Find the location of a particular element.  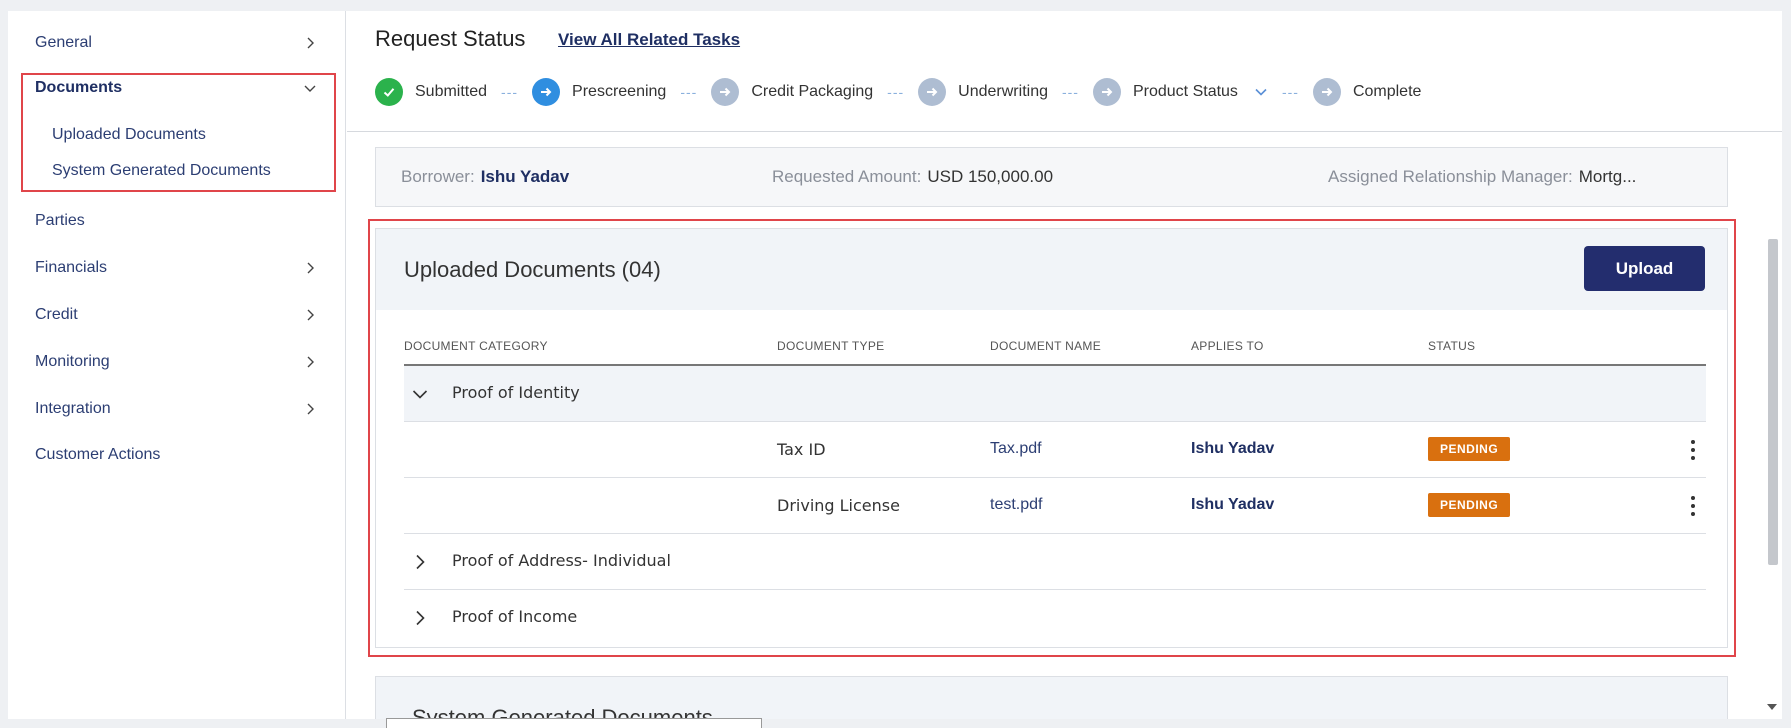

system-generated-documents-title: System Generated Documents is located at coordinates (562, 712).